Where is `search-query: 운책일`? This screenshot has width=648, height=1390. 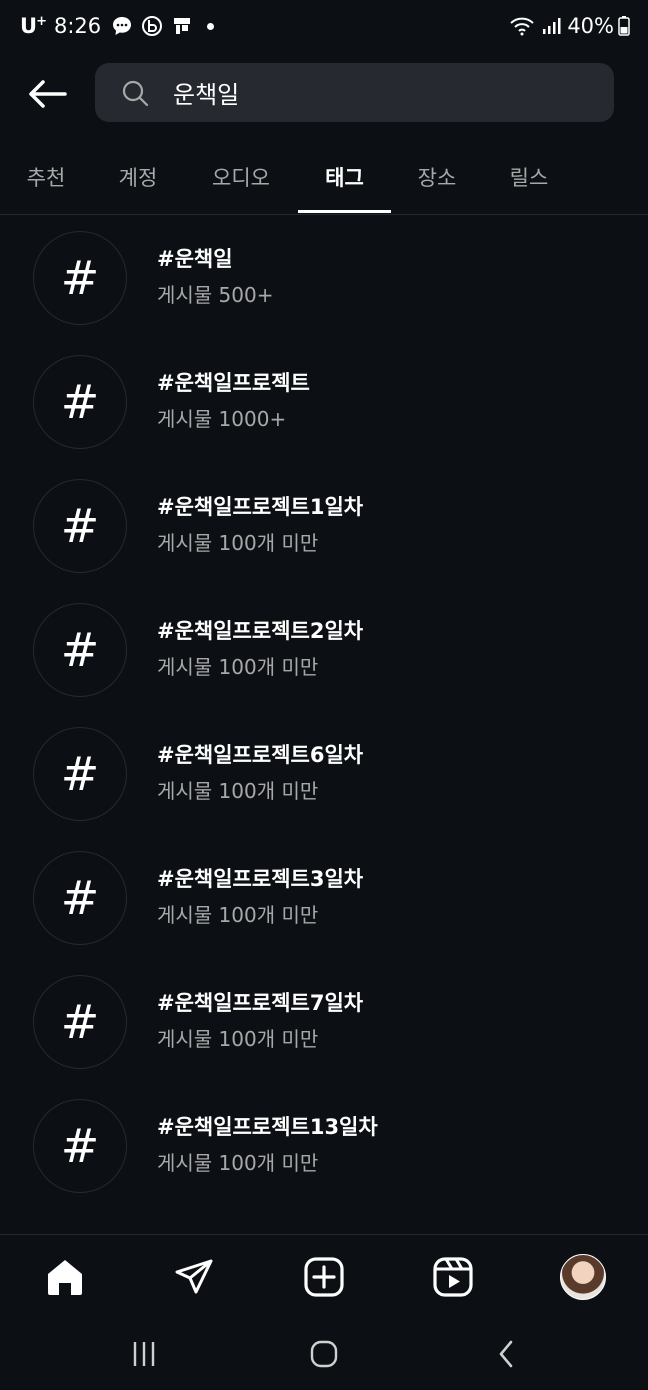
search-query: 운책일 is located at coordinates (206, 92).